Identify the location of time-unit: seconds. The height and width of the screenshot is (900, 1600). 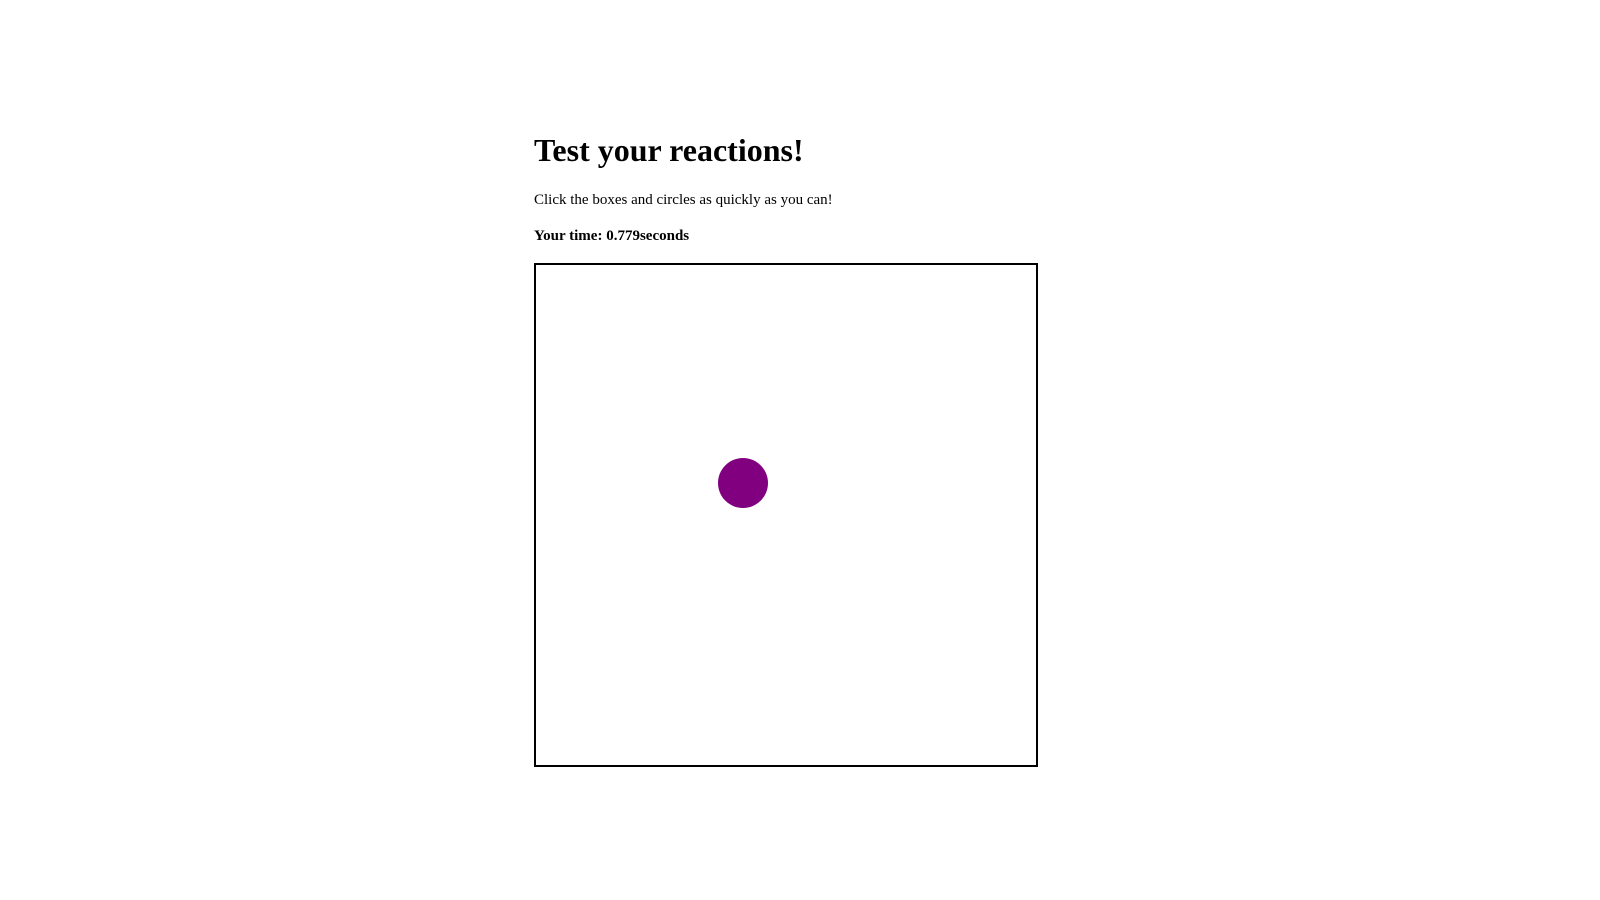
(664, 236).